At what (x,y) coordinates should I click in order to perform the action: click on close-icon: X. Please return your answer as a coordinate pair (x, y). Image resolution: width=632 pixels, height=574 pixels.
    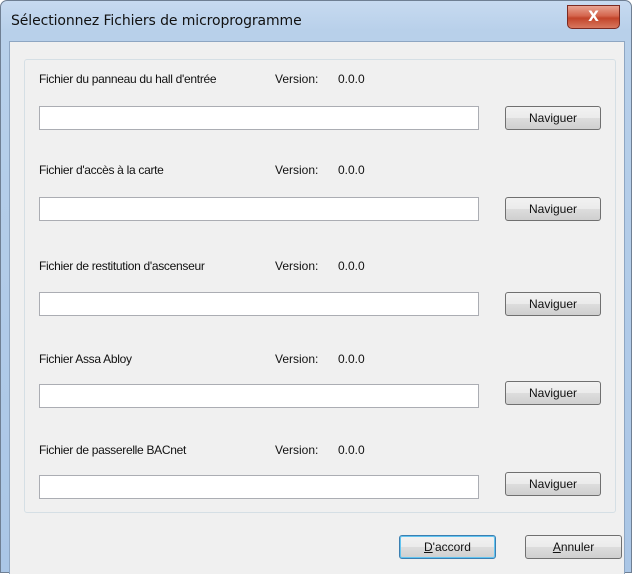
    Looking at the image, I should click on (593, 17).